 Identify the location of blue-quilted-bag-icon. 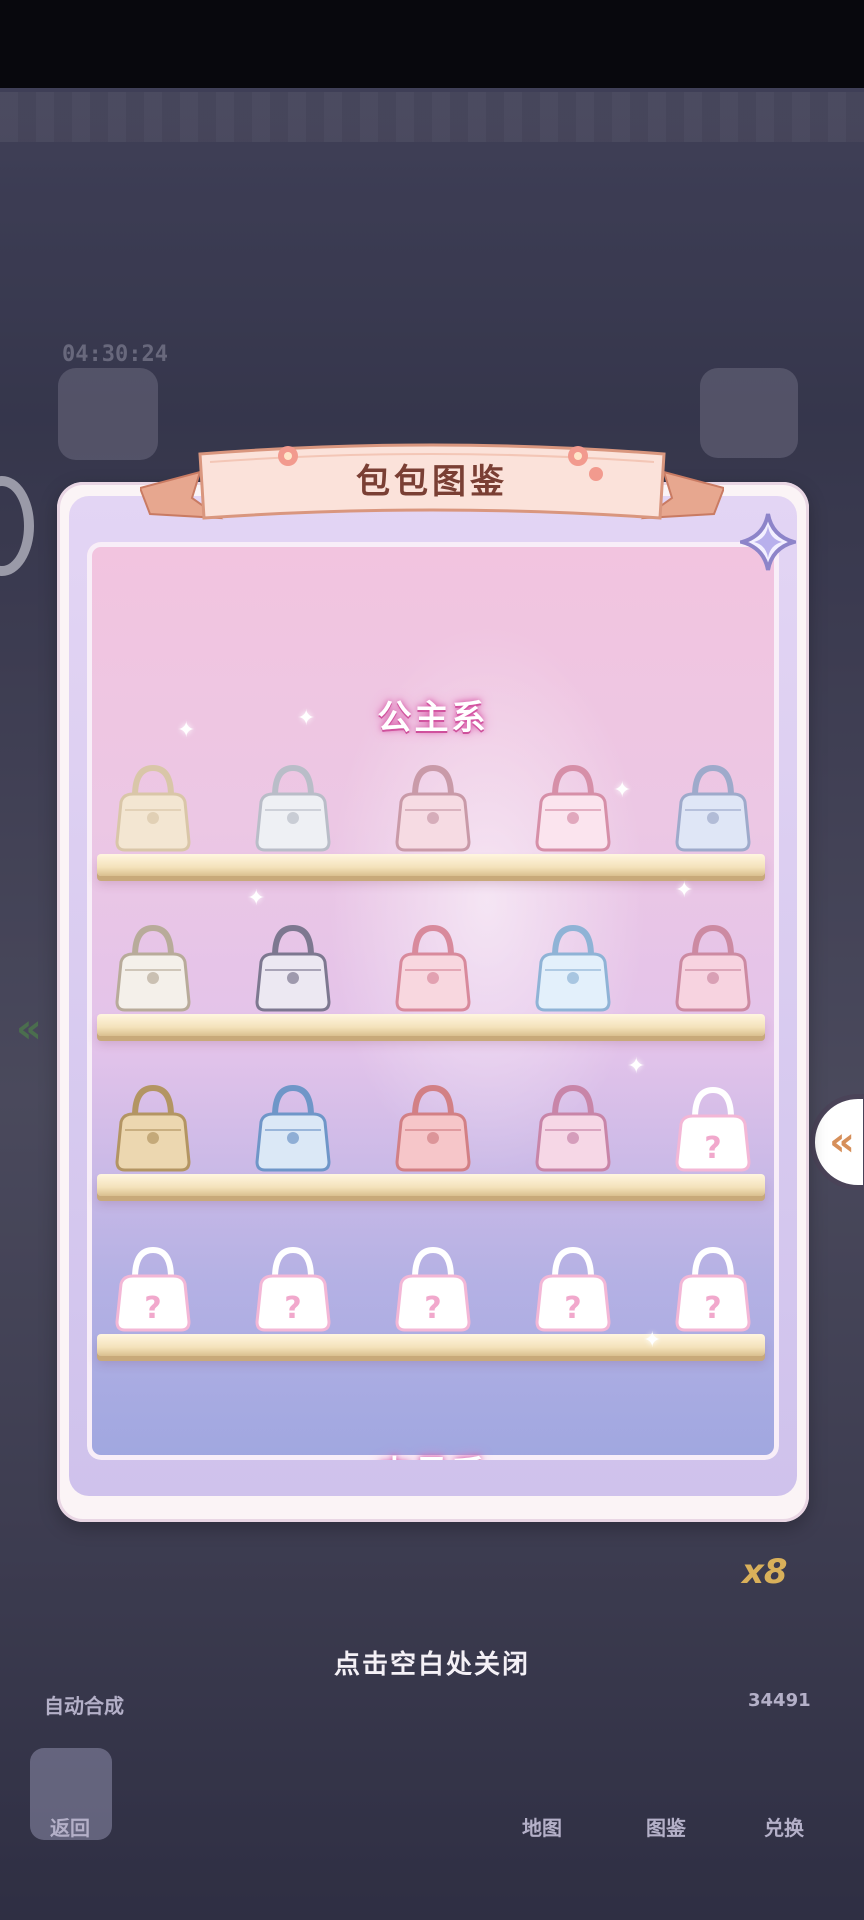
(713, 808).